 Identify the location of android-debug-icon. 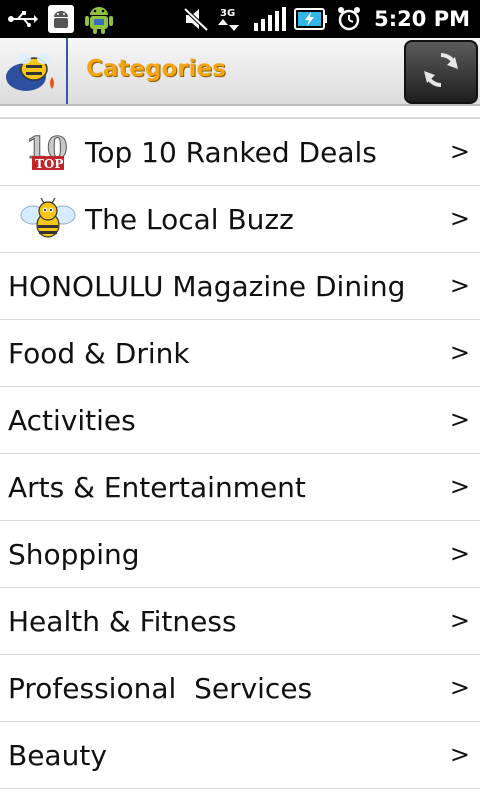
(61, 19).